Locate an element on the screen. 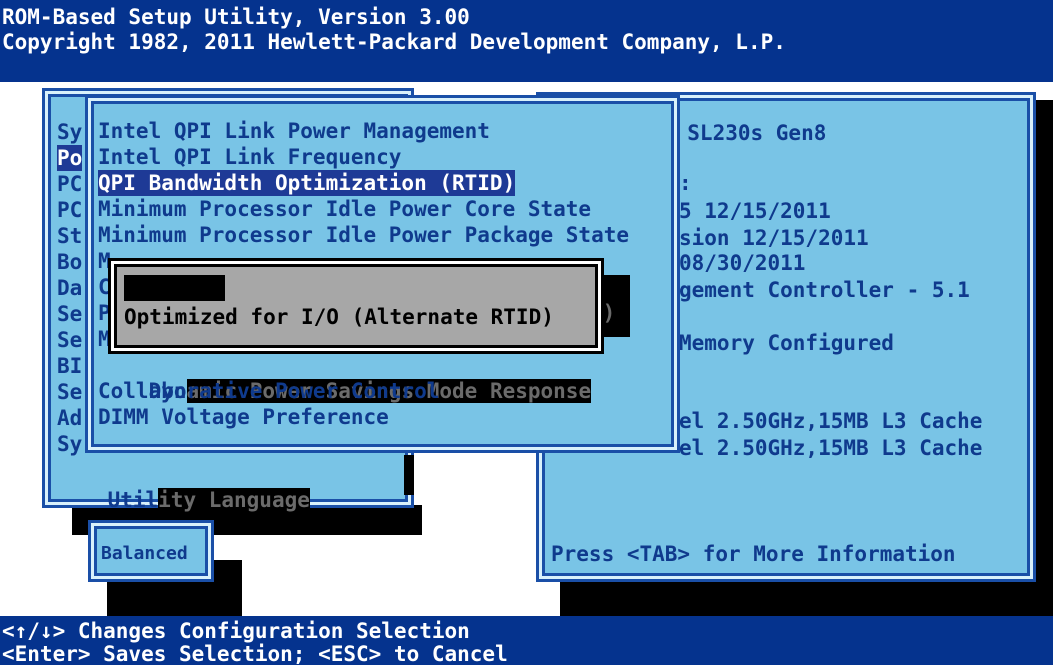 This screenshot has width=1053, height=667. submenu-item: DIMM Voltage Preference is located at coordinates (243, 417).